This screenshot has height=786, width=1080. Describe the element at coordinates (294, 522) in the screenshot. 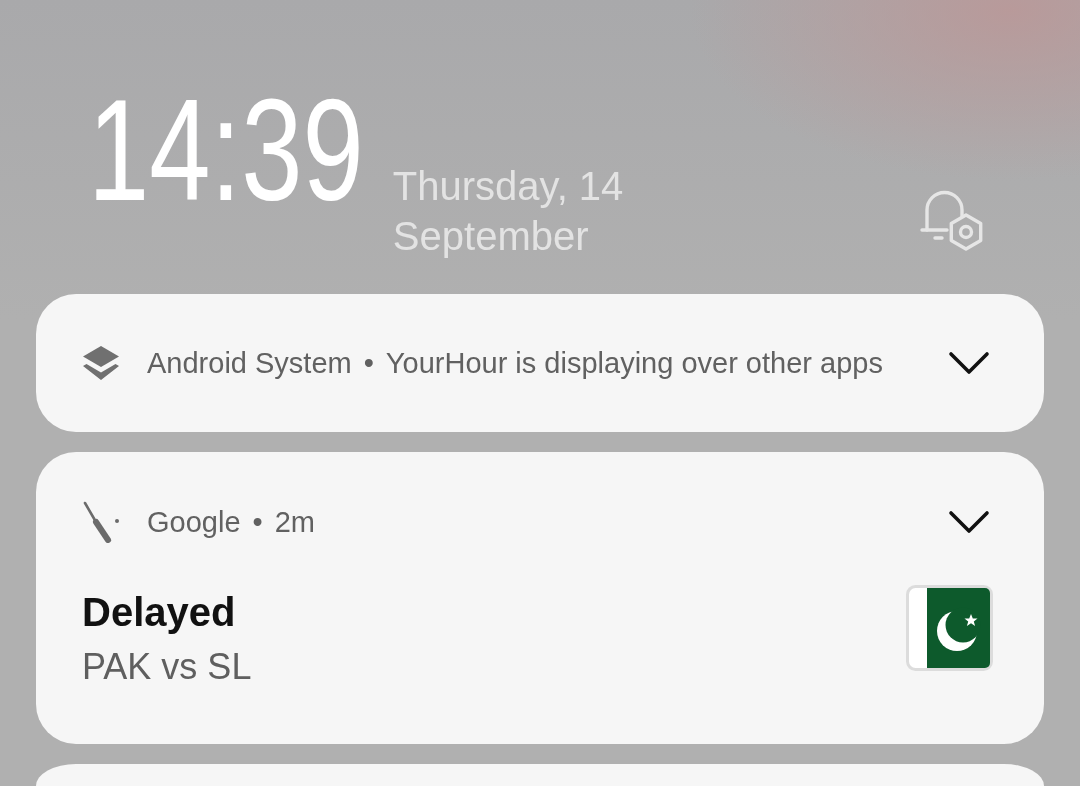

I see `notification-time: 2m` at that location.